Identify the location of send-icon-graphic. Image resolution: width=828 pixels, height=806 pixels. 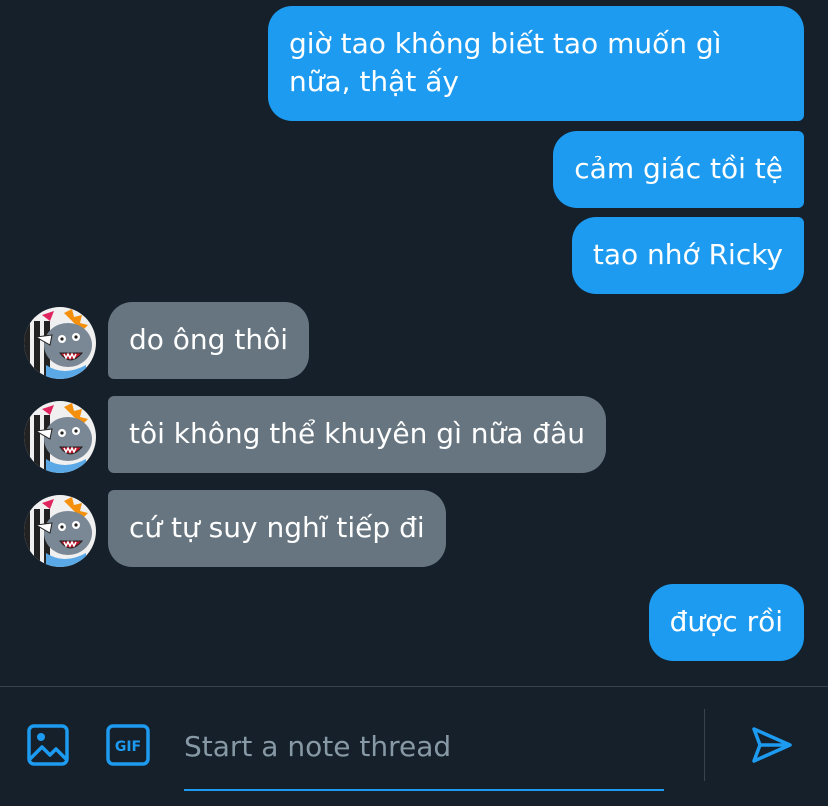
(772, 745).